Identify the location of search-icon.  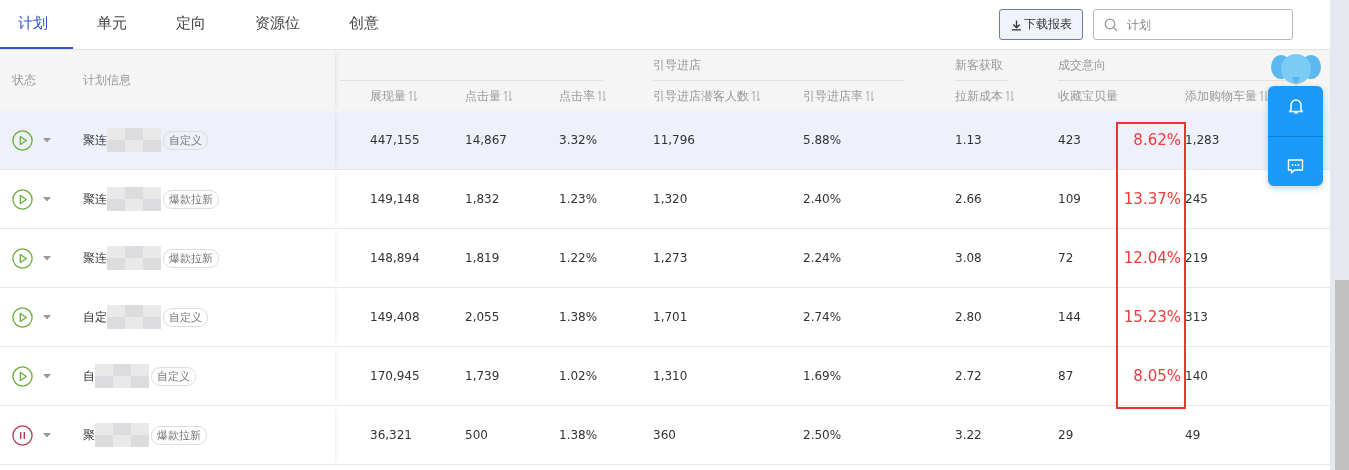
(1111, 25).